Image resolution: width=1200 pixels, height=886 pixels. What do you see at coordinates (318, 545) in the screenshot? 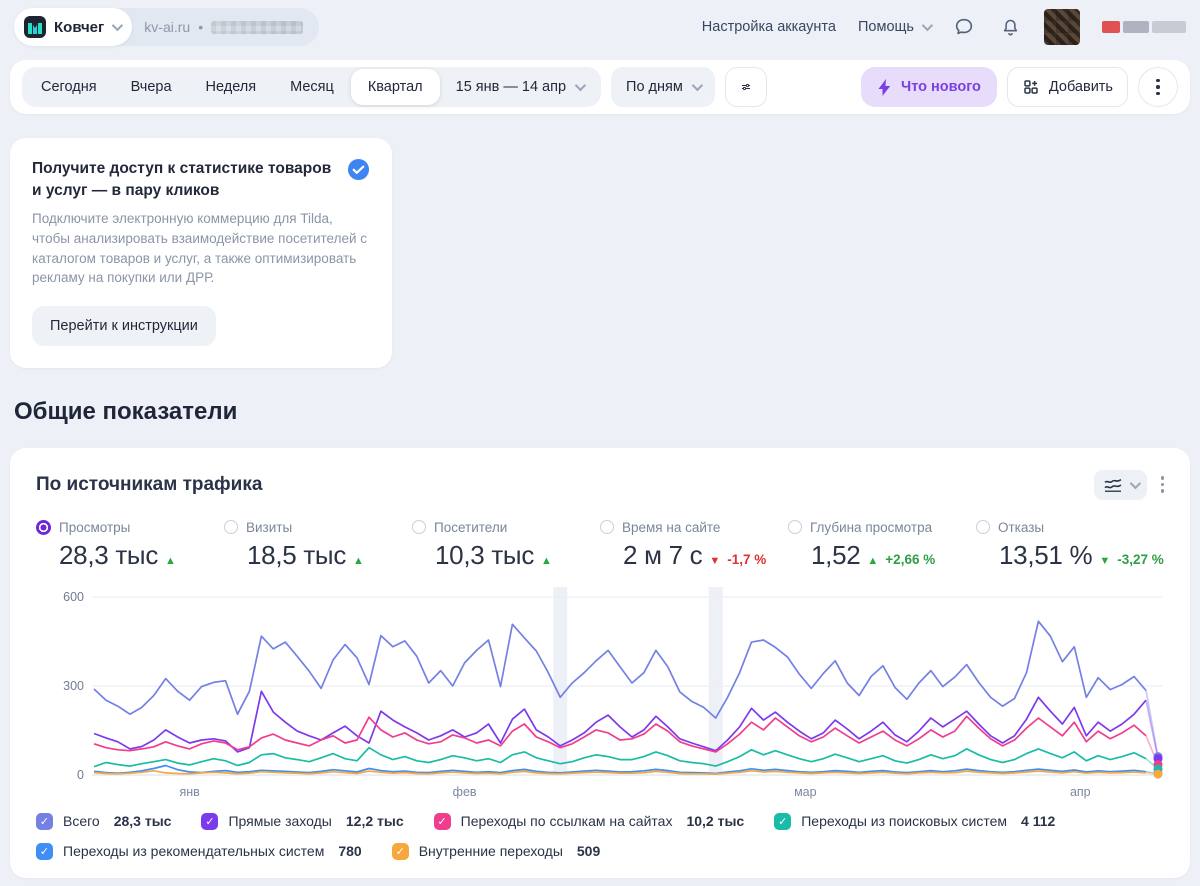
I see `metric-tab-1: Визиты 18,5 тыс ▲` at bounding box center [318, 545].